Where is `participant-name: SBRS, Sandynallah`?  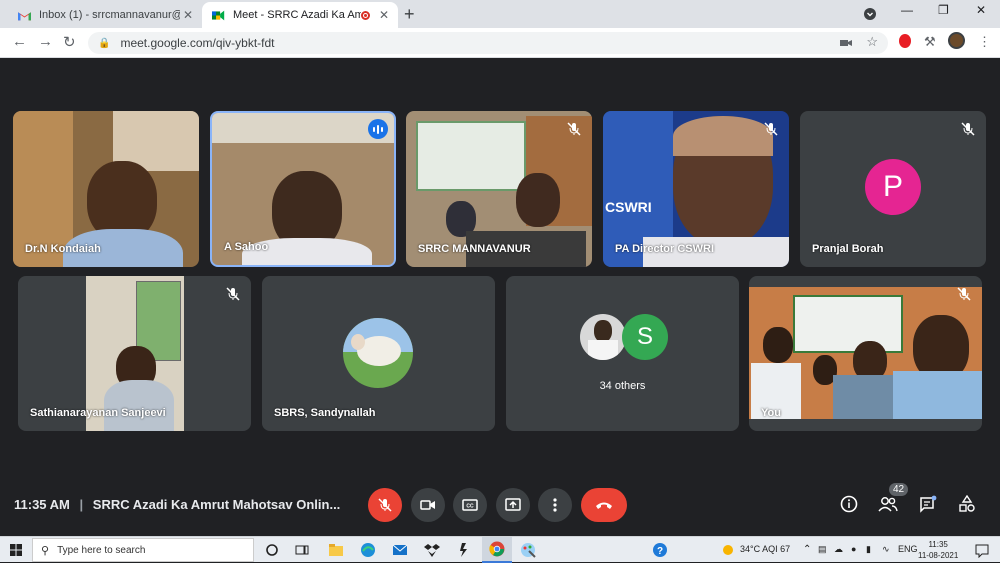 participant-name: SBRS, Sandynallah is located at coordinates (325, 413).